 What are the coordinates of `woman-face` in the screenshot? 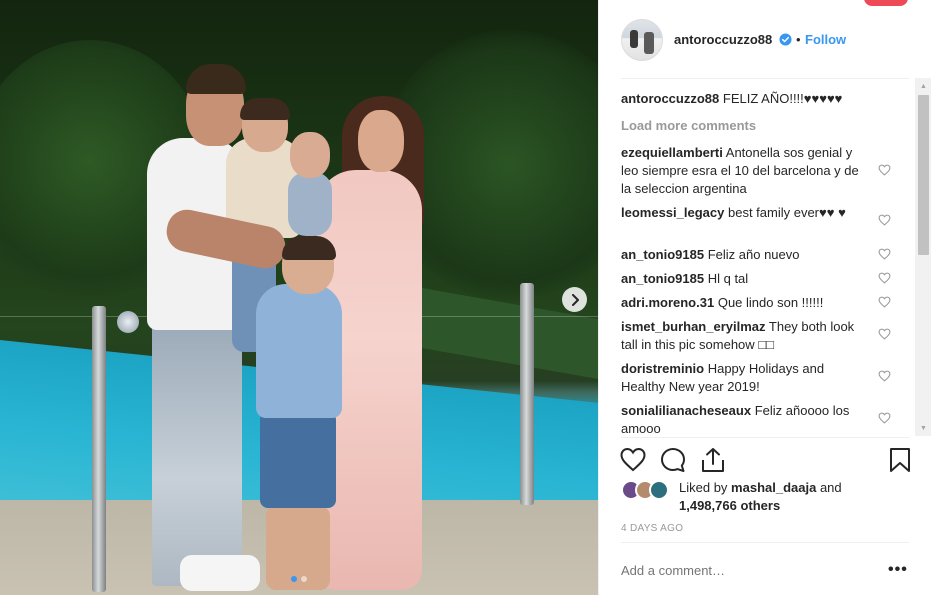 It's located at (381, 141).